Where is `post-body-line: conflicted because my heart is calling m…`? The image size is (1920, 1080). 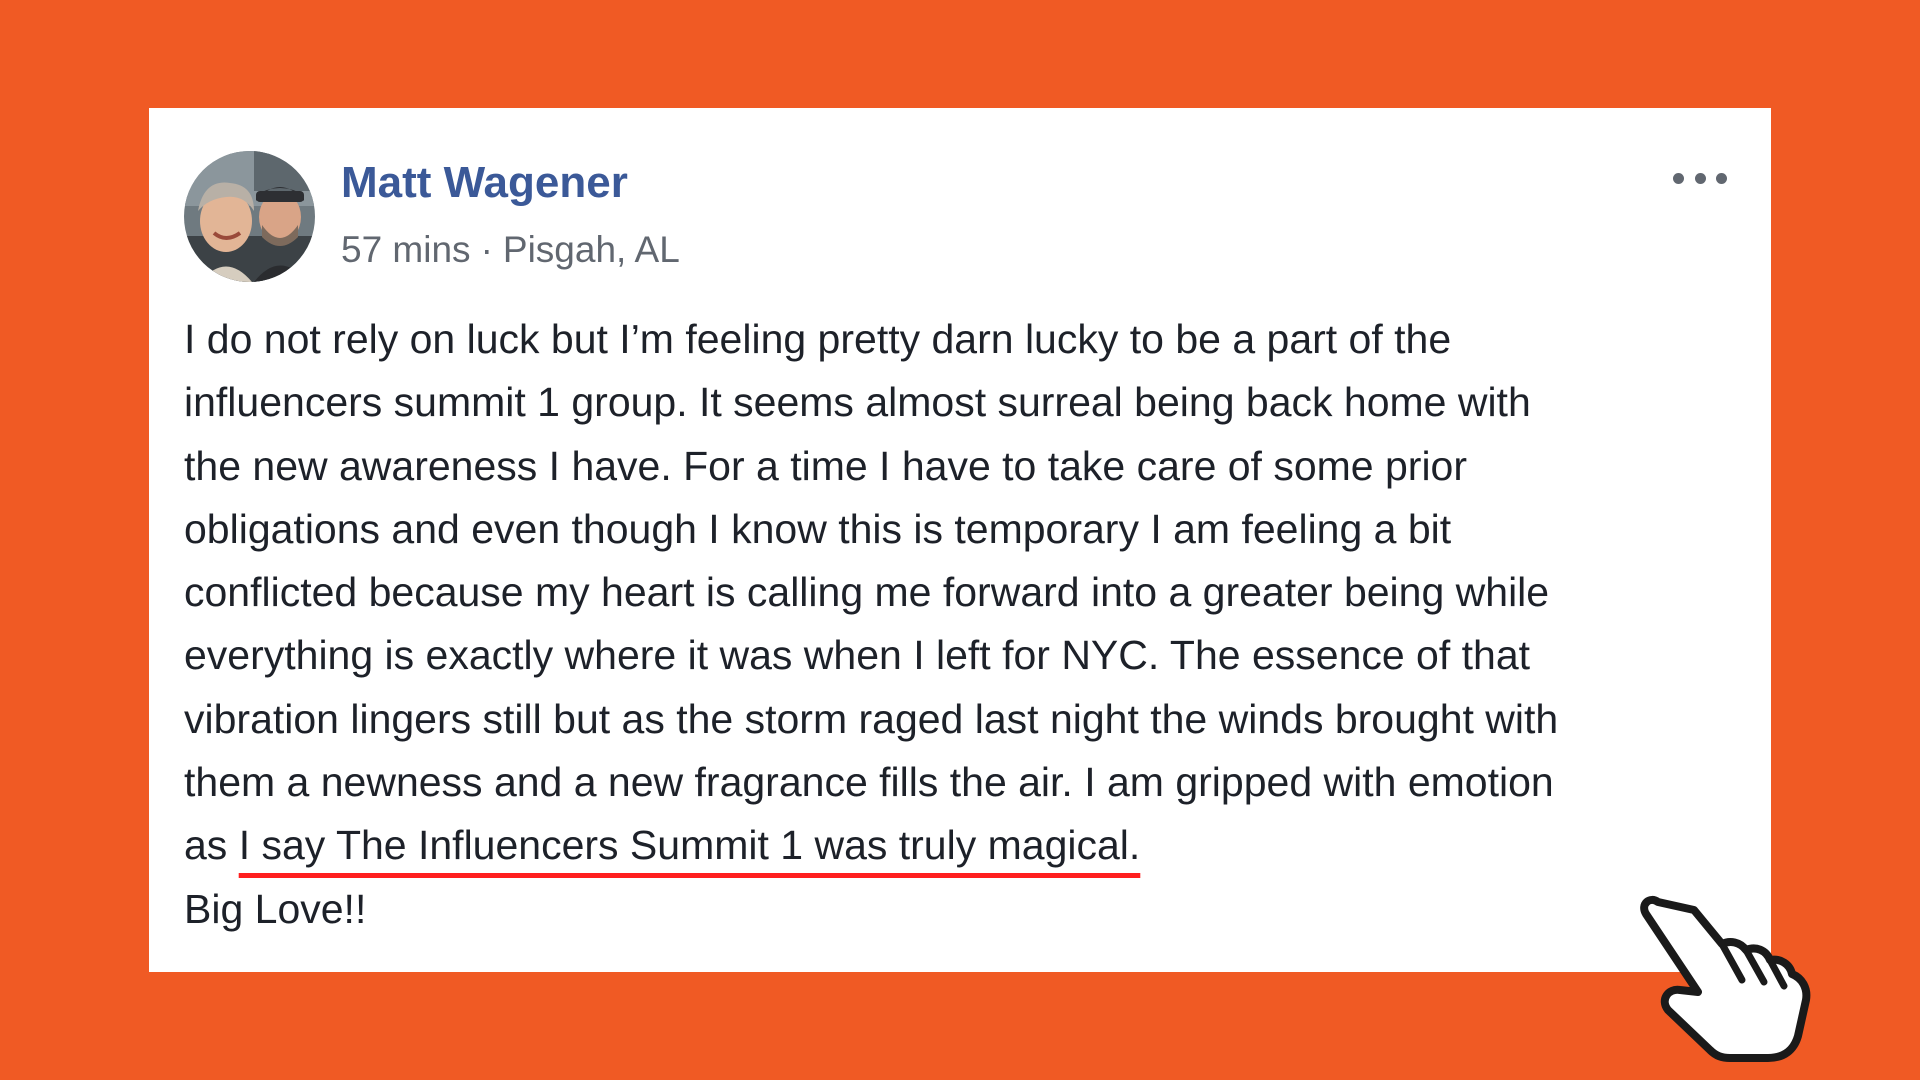
post-body-line: conflicted because my heart is calling m… is located at coordinates (867, 592).